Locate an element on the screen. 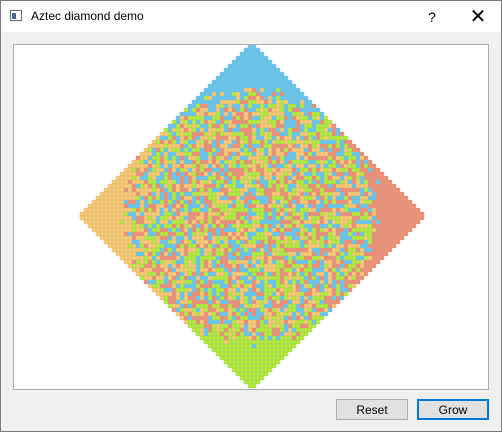 The height and width of the screenshot is (432, 502). close-button: ✕ is located at coordinates (478, 16).